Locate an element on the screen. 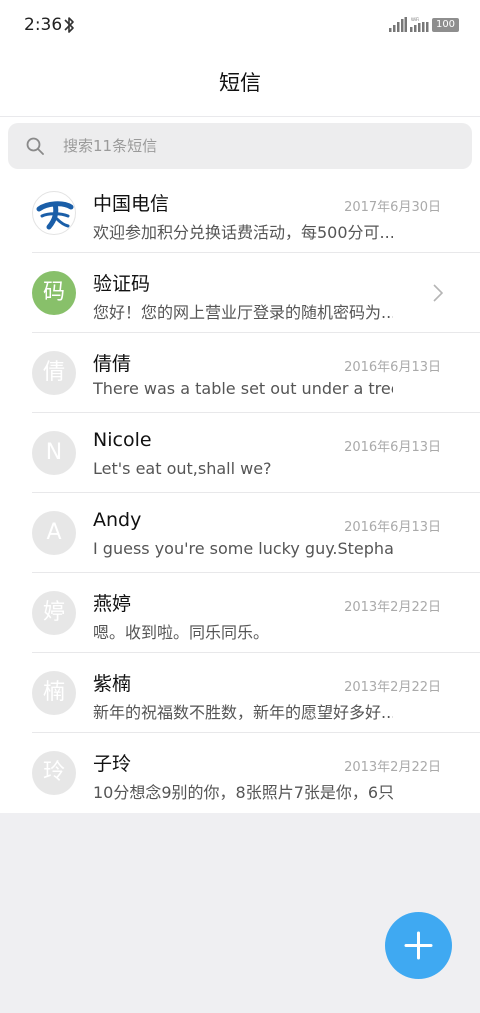 The height and width of the screenshot is (1013, 480). message-preview: Let's eat out,shall we? is located at coordinates (182, 468).